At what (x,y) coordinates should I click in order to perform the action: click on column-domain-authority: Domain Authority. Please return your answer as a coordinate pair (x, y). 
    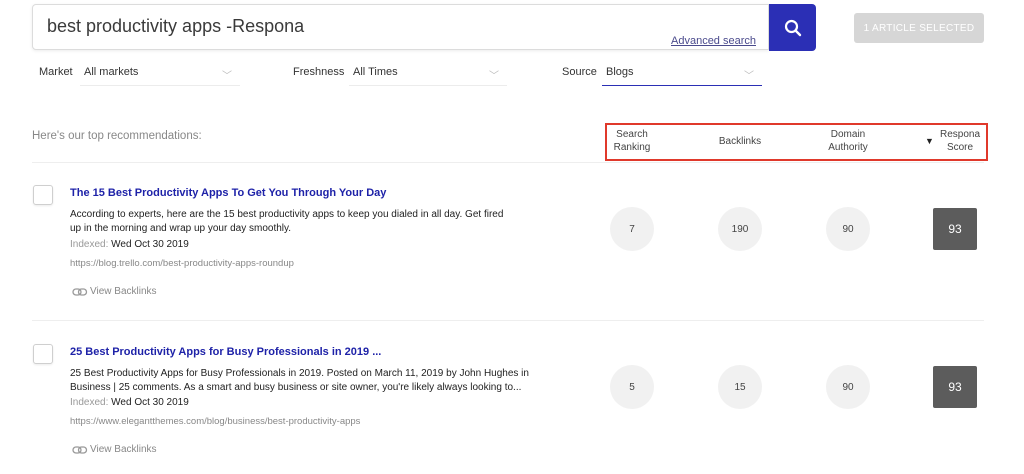
    Looking at the image, I should click on (848, 141).